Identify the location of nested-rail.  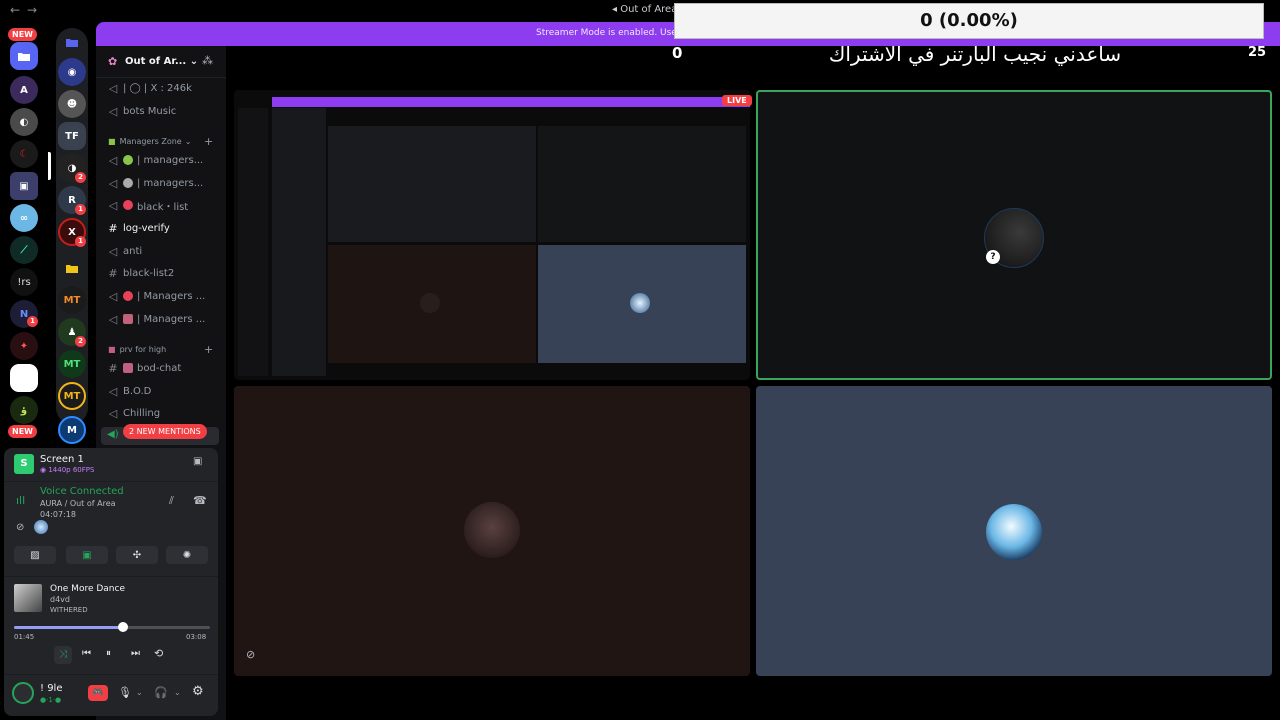
(253, 242).